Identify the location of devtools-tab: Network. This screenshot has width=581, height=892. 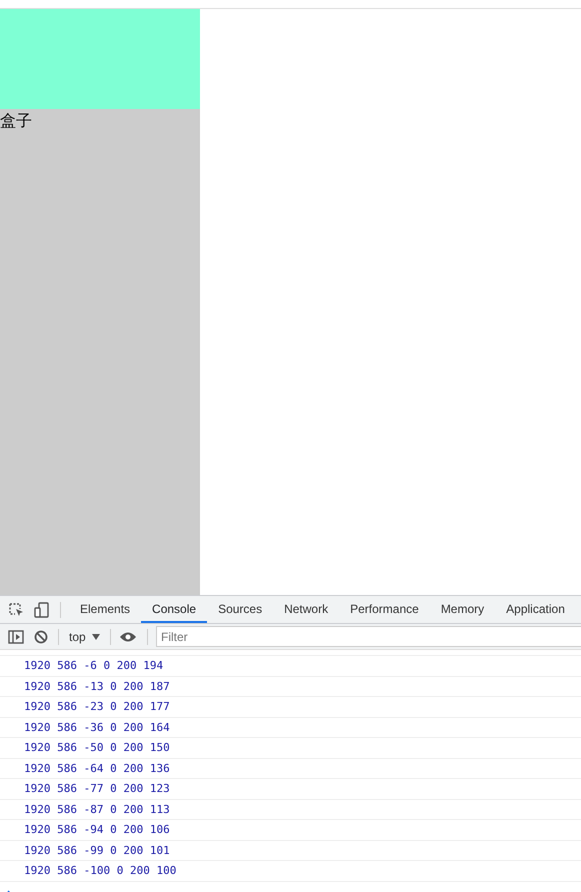
(306, 609).